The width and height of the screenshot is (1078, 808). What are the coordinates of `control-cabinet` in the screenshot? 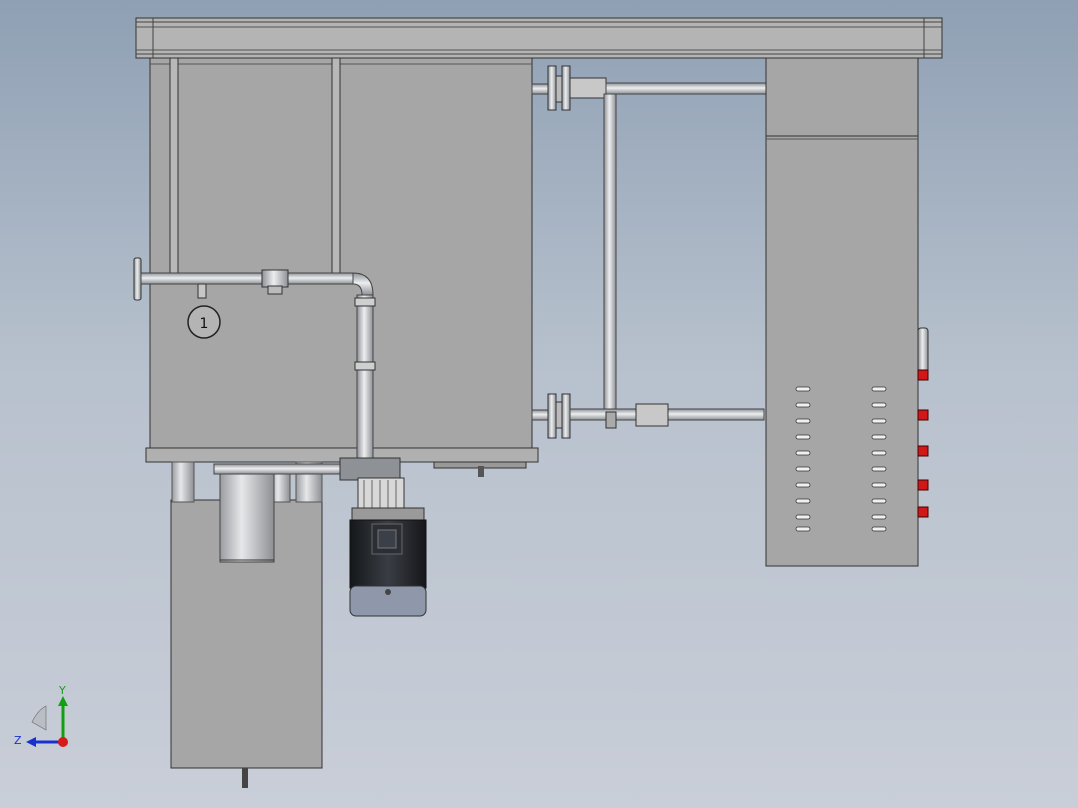 It's located at (847, 312).